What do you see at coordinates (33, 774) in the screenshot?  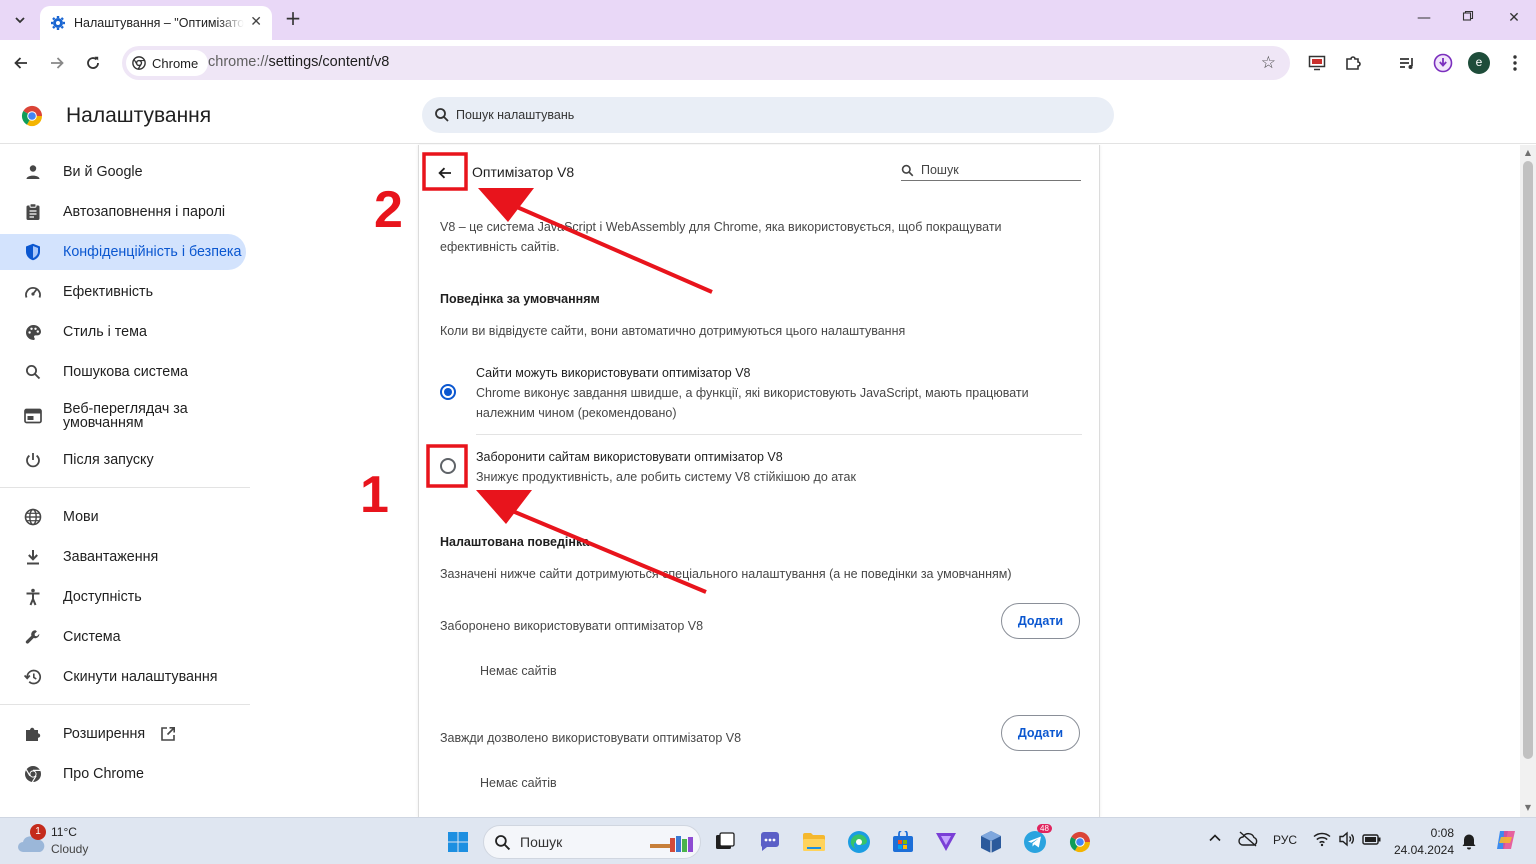 I see `chrome-icon` at bounding box center [33, 774].